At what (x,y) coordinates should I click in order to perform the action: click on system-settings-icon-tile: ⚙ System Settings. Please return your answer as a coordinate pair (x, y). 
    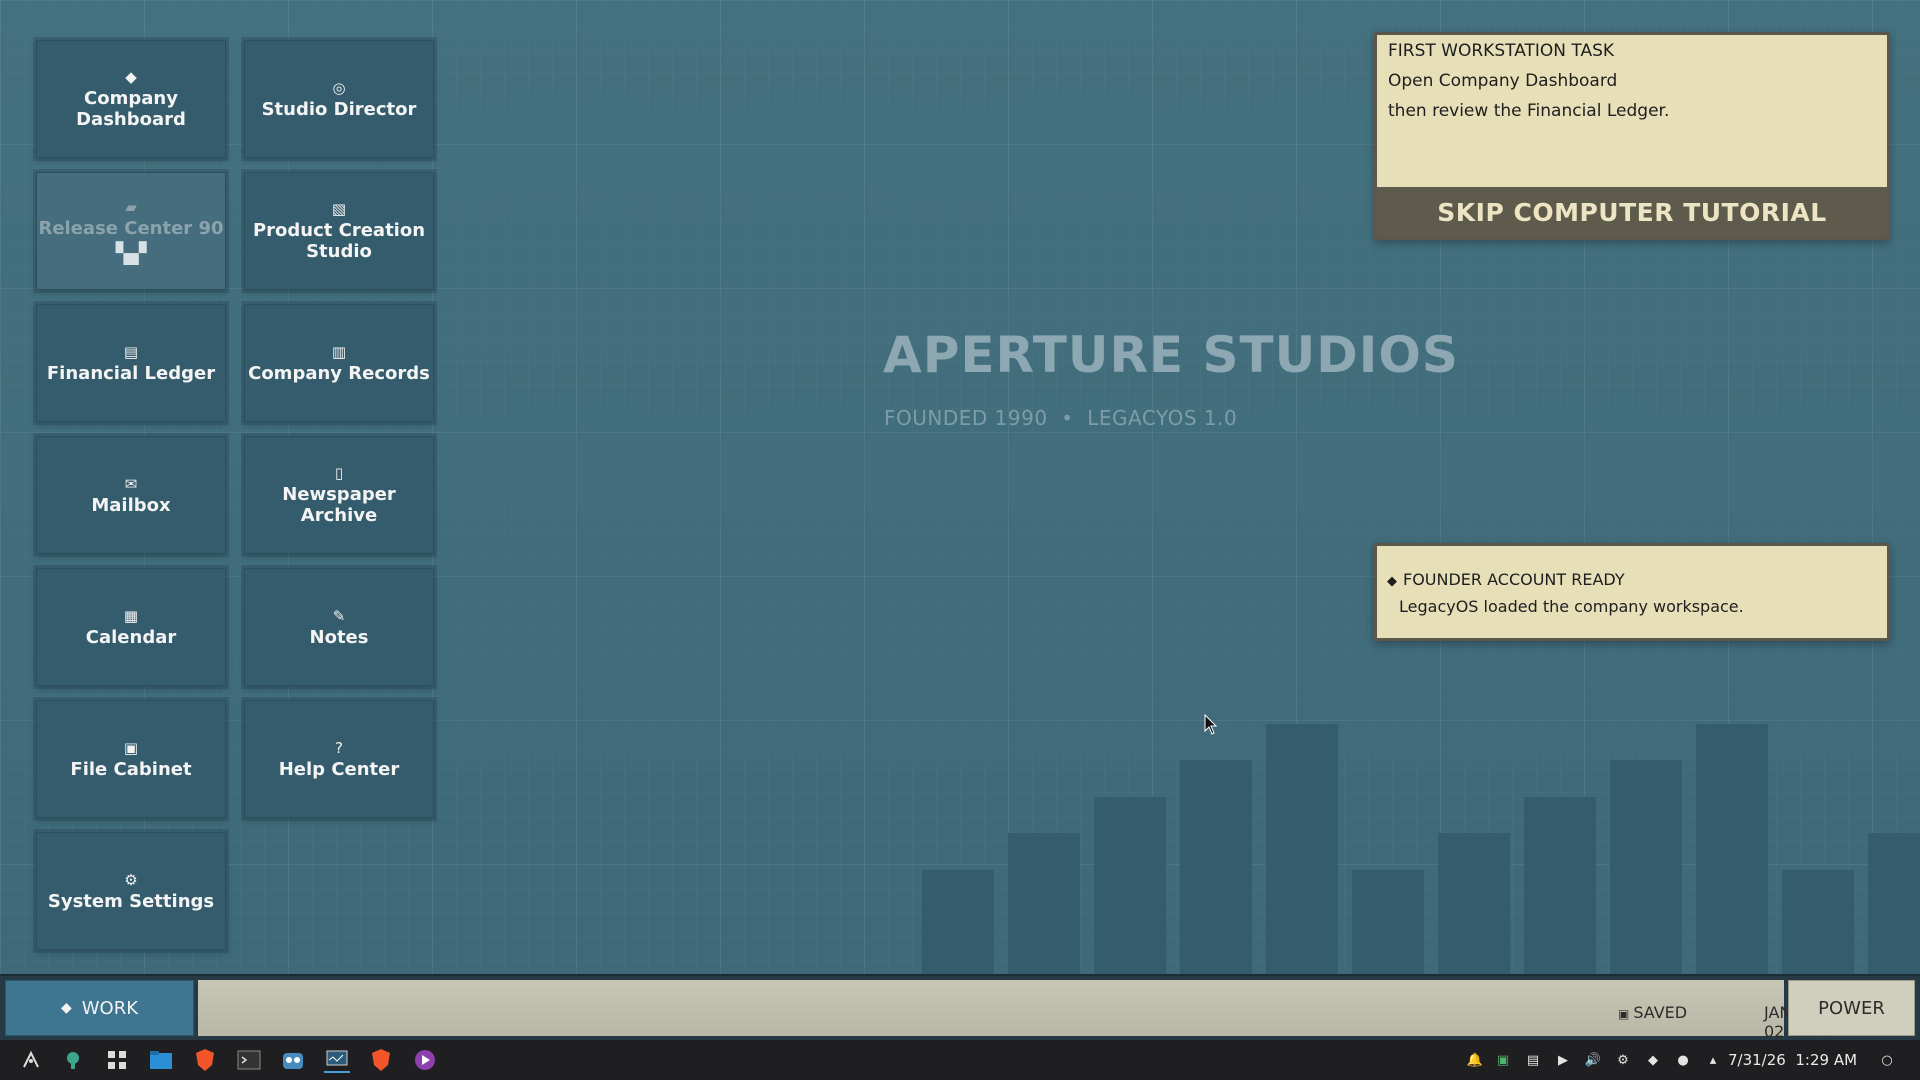
    Looking at the image, I should click on (131, 891).